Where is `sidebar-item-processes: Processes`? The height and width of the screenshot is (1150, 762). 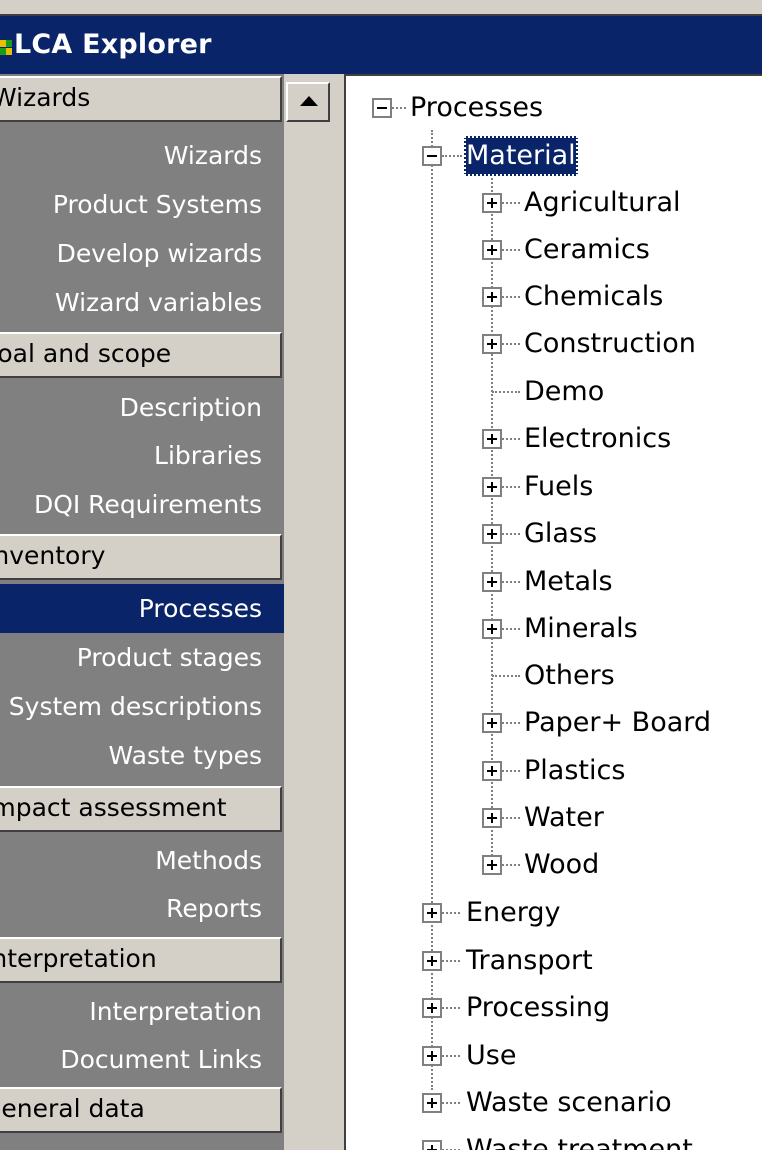 sidebar-item-processes: Processes is located at coordinates (142, 608).